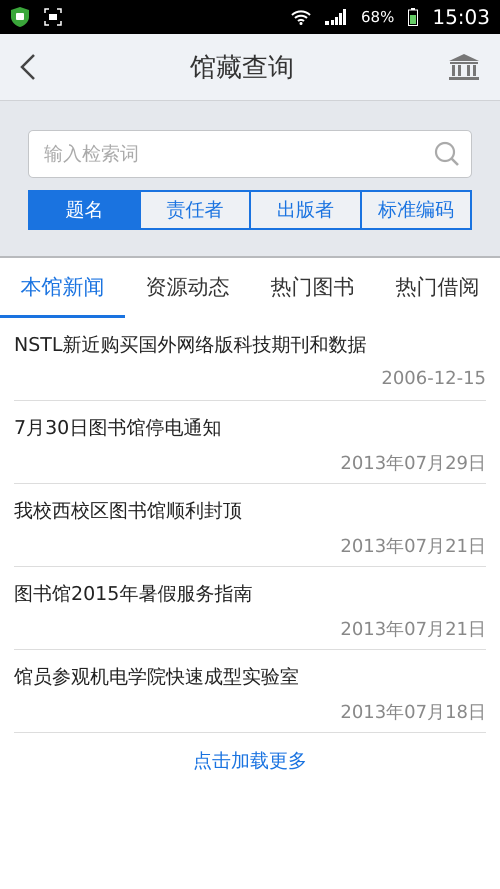 The width and height of the screenshot is (500, 889). Describe the element at coordinates (250, 761) in the screenshot. I see `load-more-link: 点击加载更多` at that location.